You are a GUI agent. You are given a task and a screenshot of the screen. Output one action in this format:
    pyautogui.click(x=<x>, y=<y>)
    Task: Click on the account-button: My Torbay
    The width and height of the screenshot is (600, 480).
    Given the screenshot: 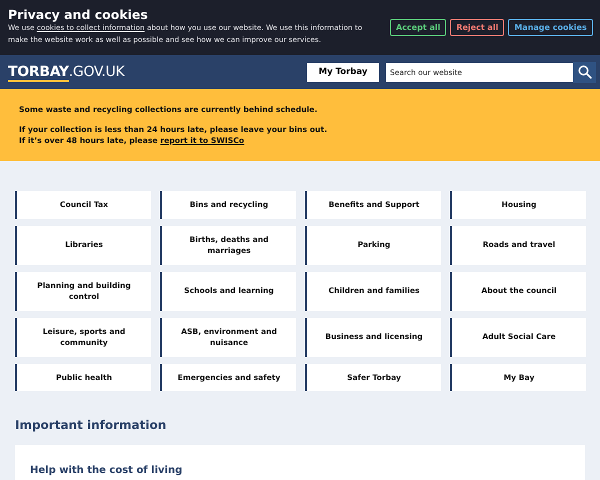 What is the action you would take?
    pyautogui.click(x=343, y=72)
    